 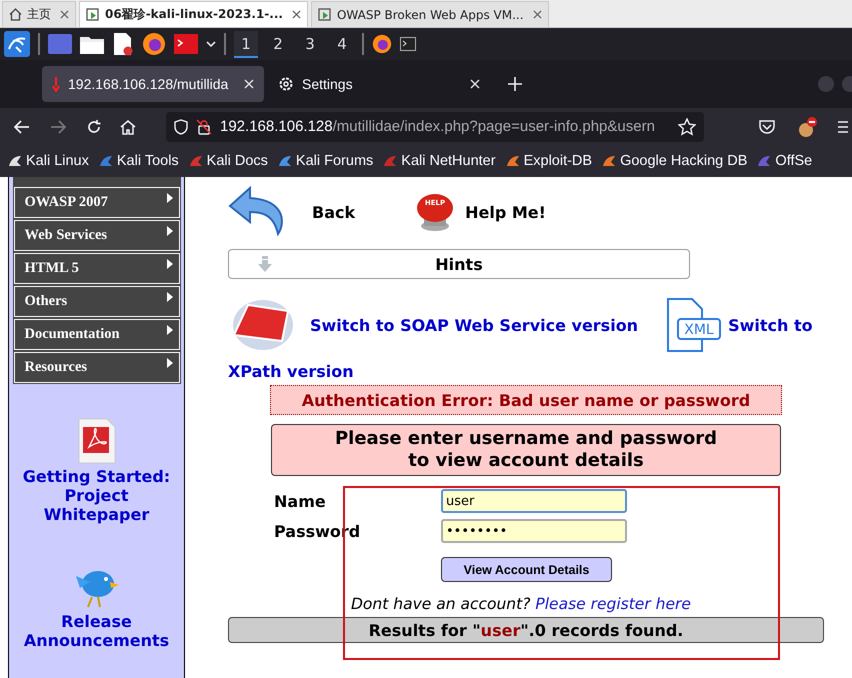 I want to click on bookmark-link: Kali NetHunter, so click(x=439, y=161).